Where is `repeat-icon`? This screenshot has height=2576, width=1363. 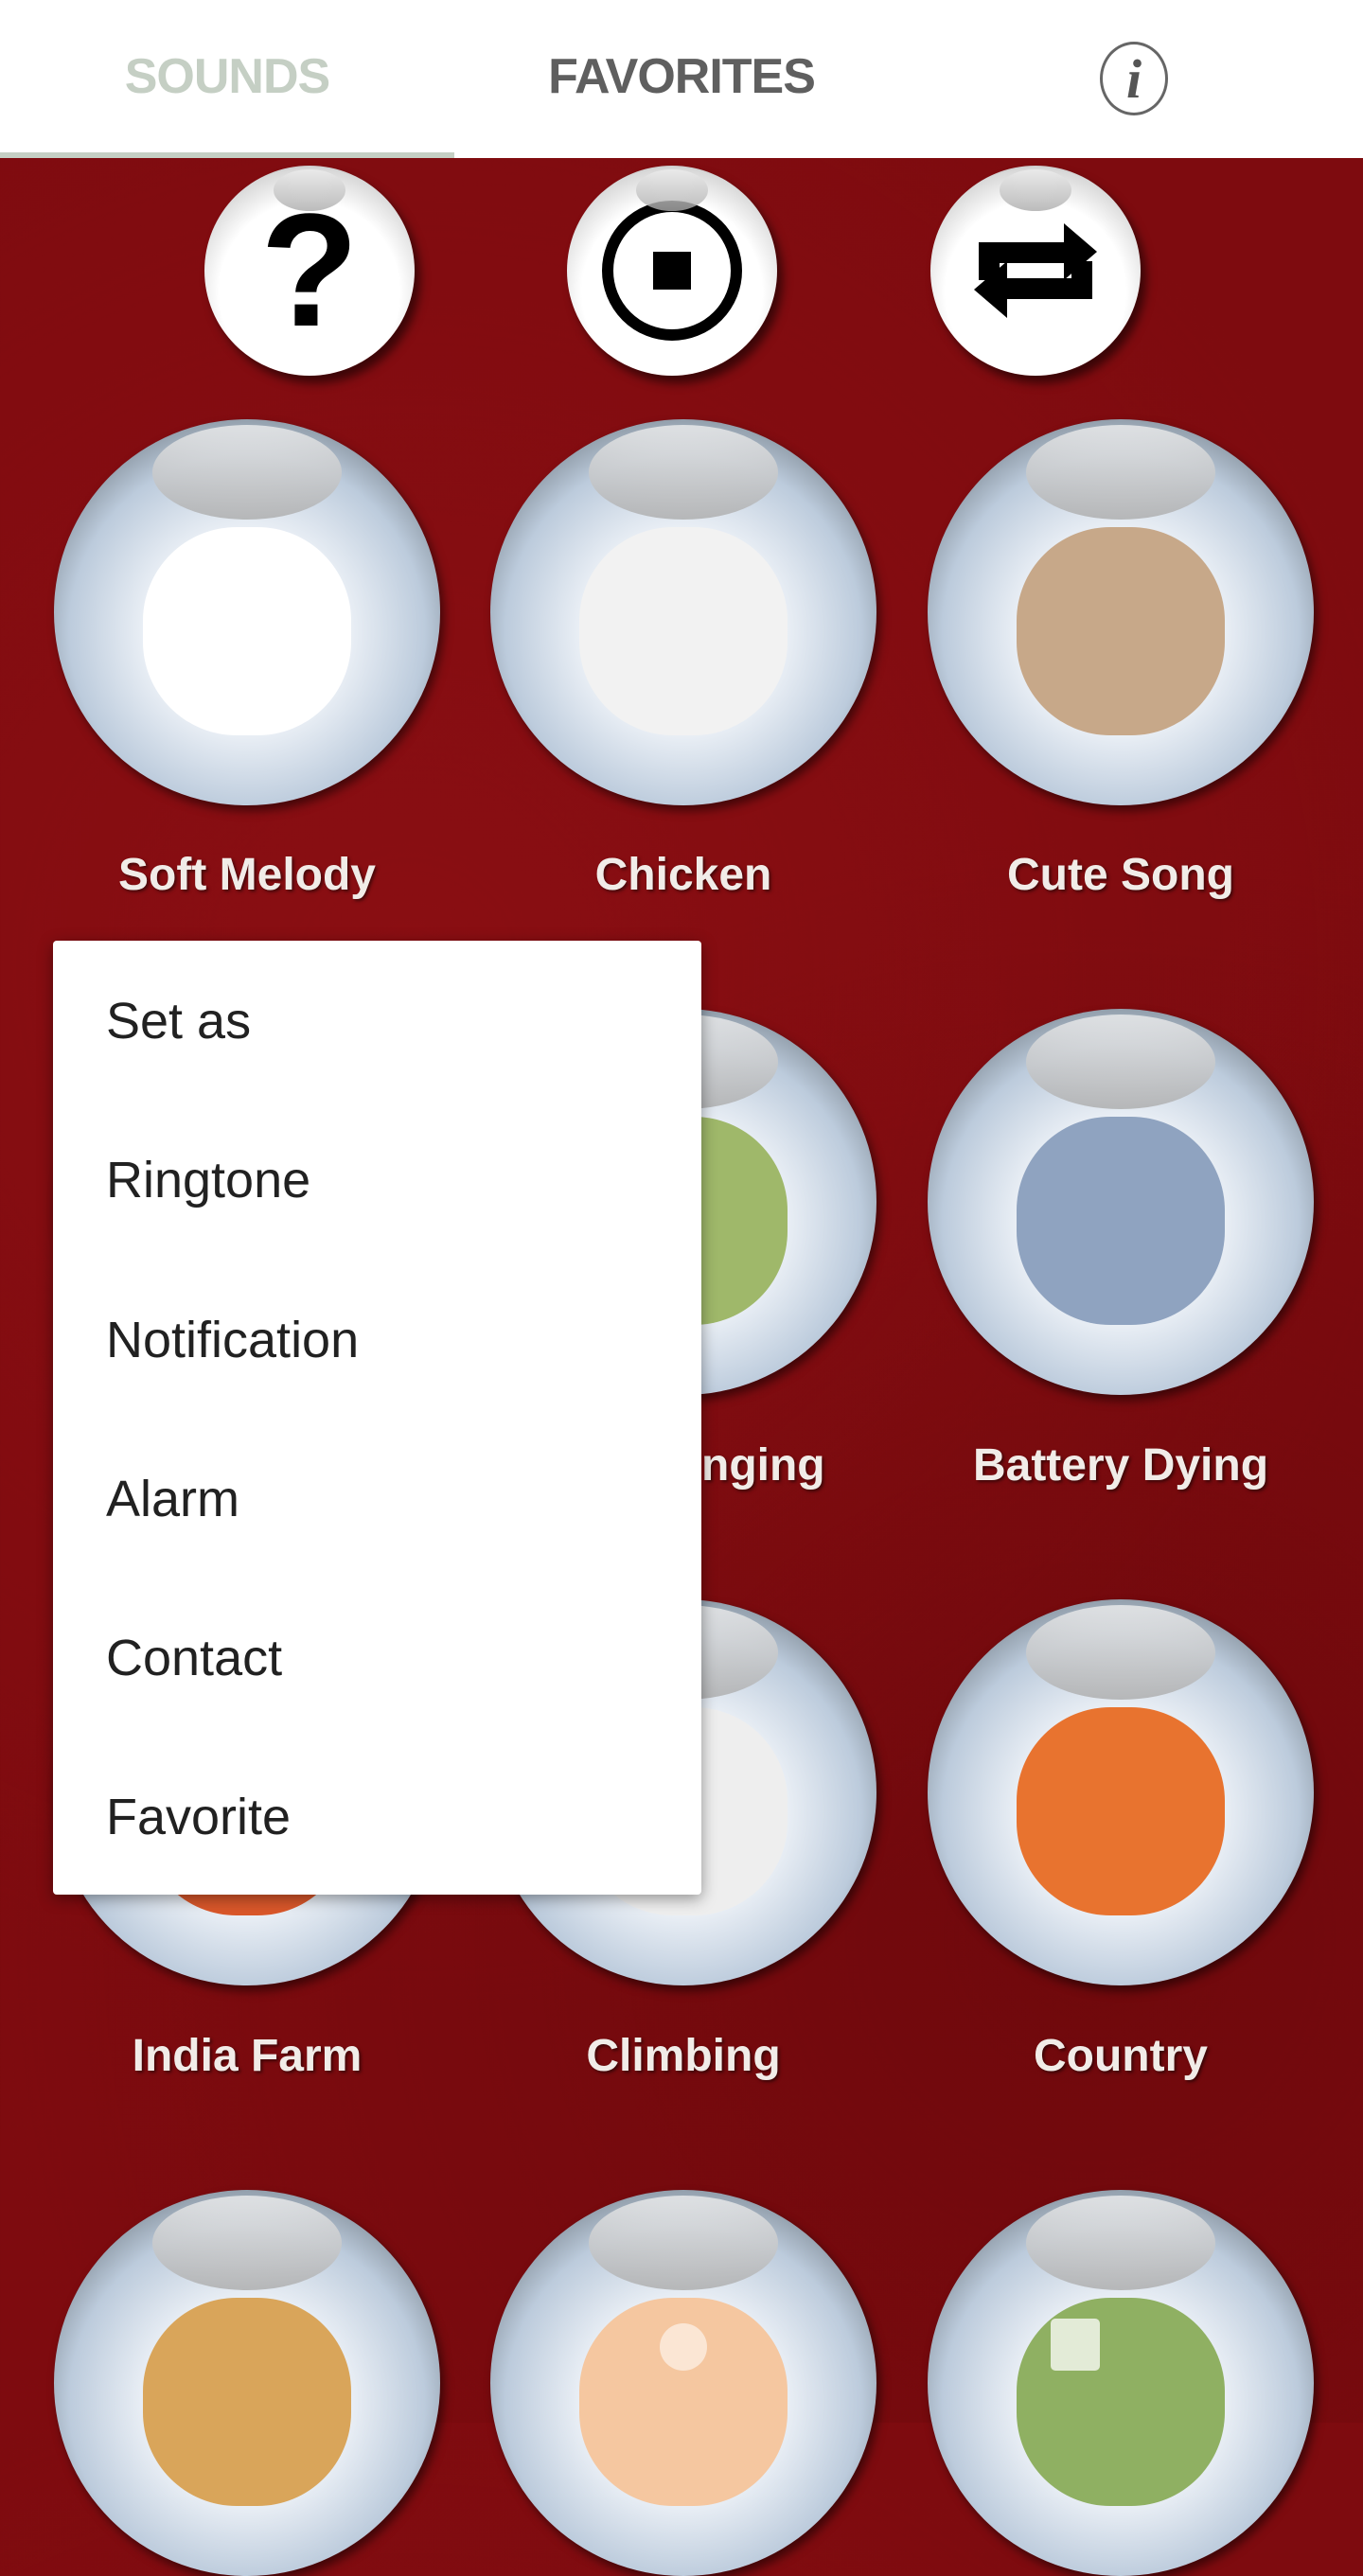
repeat-icon is located at coordinates (1035, 270).